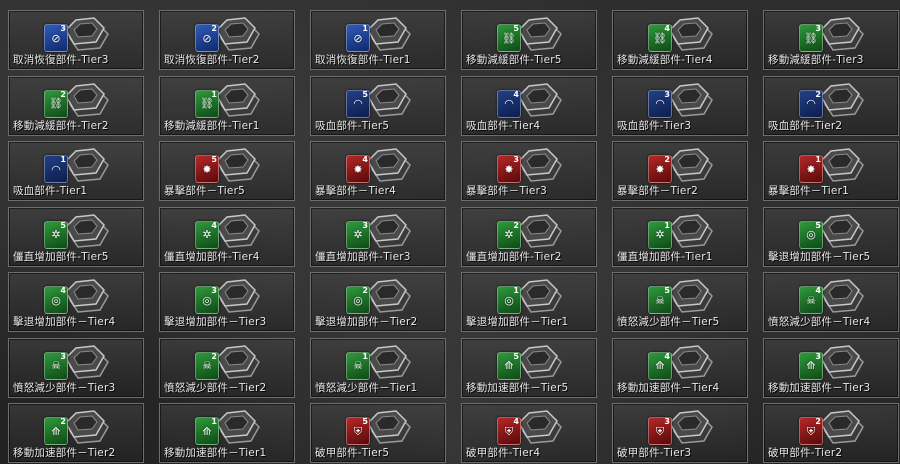  I want to click on part-type-icon: ⟰ 2, so click(56, 431).